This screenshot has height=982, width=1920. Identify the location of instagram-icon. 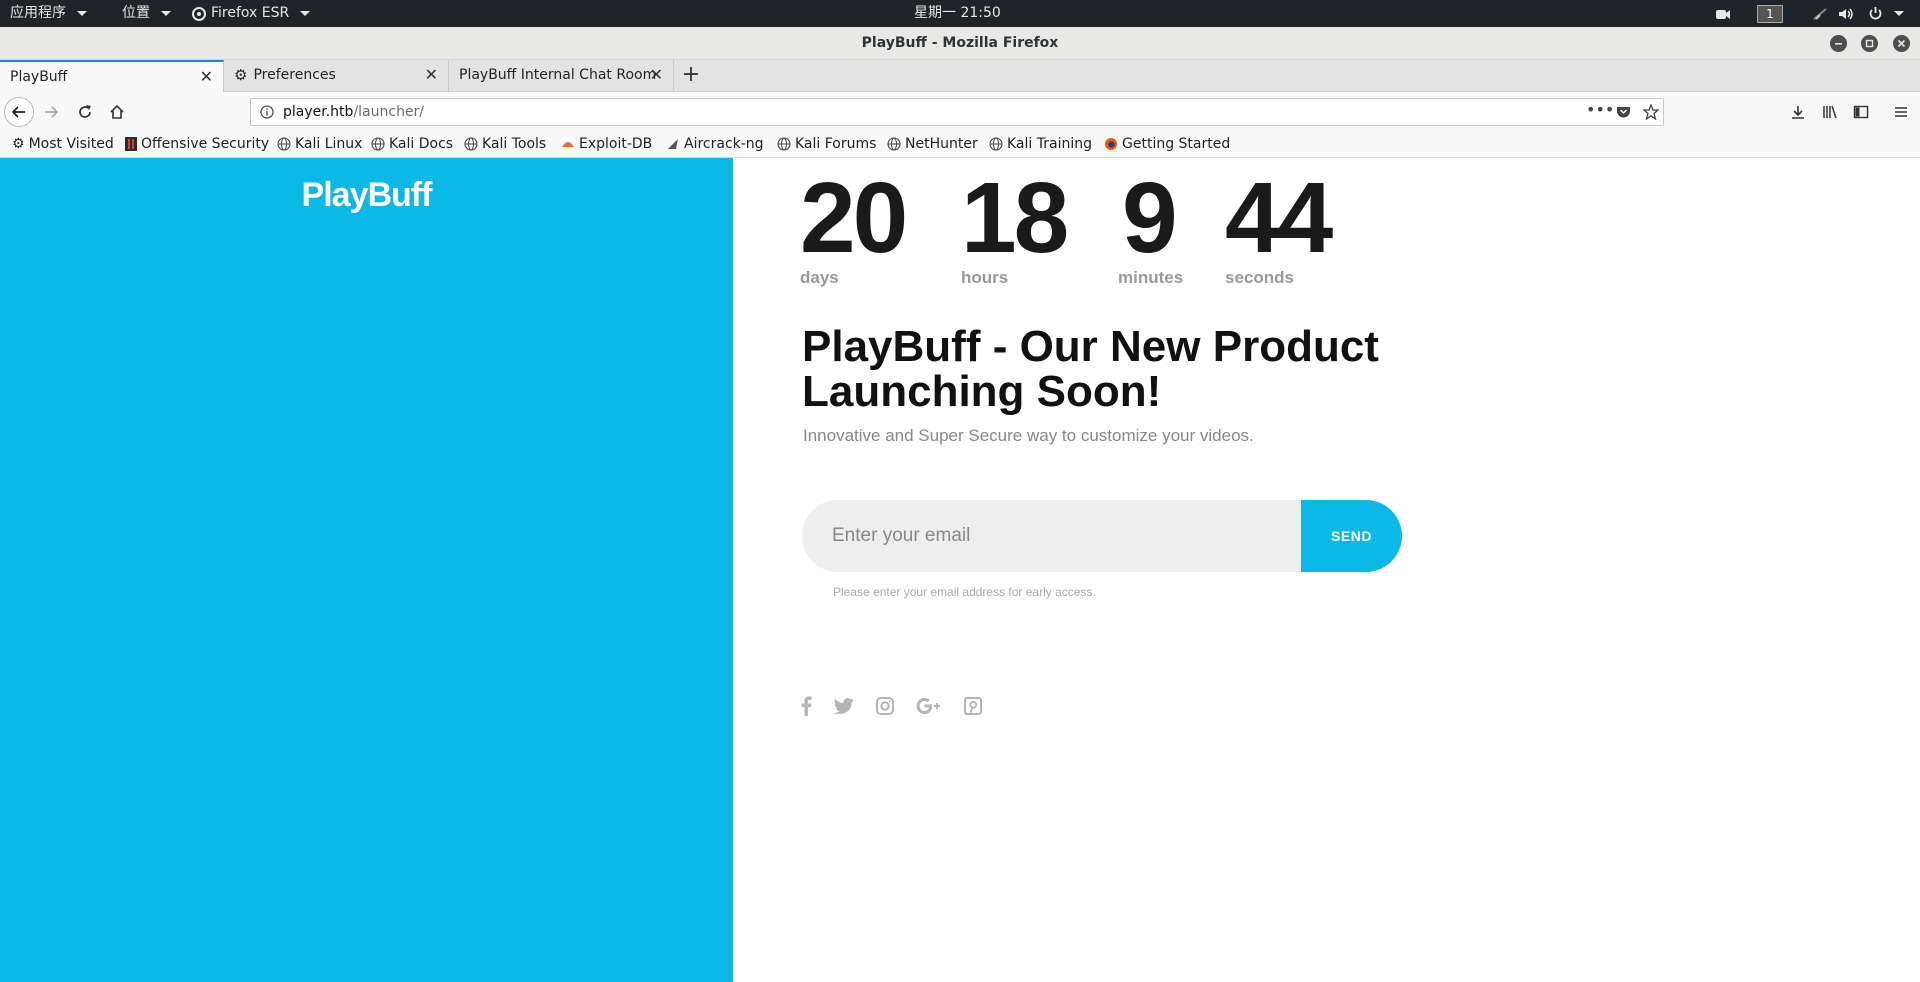
(885, 706).